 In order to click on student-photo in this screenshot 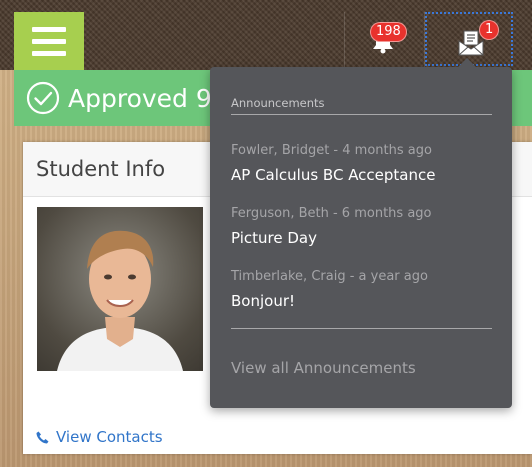, I will do `click(120, 289)`.